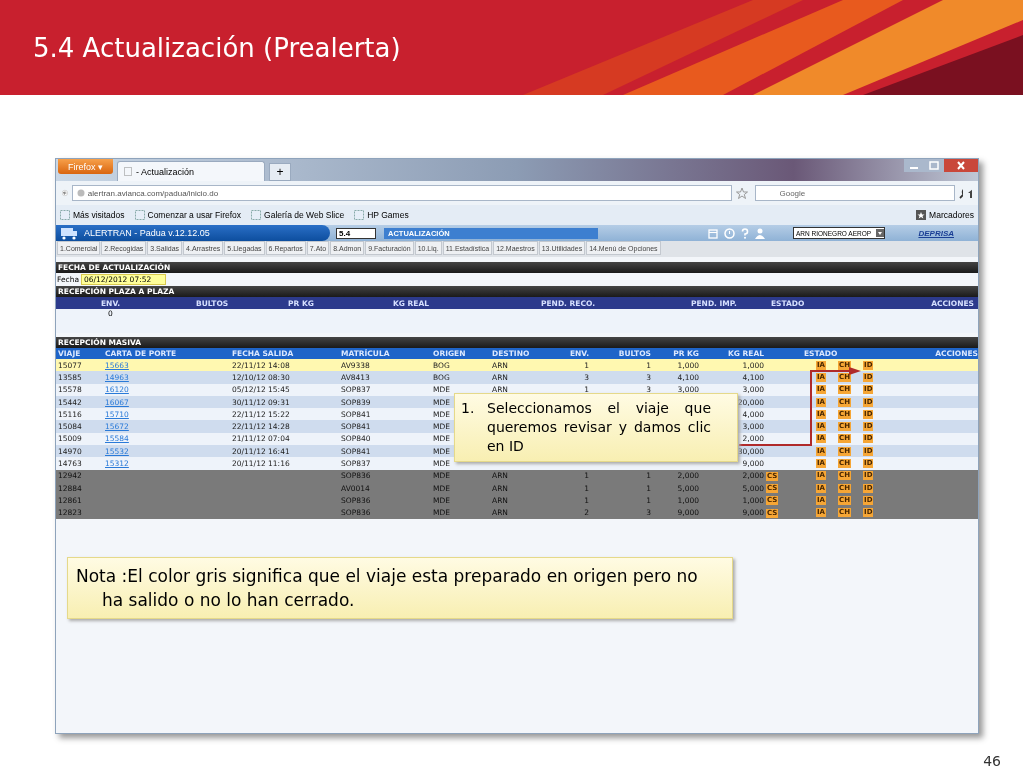  What do you see at coordinates (992, 761) in the screenshot?
I see `page-number: 46` at bounding box center [992, 761].